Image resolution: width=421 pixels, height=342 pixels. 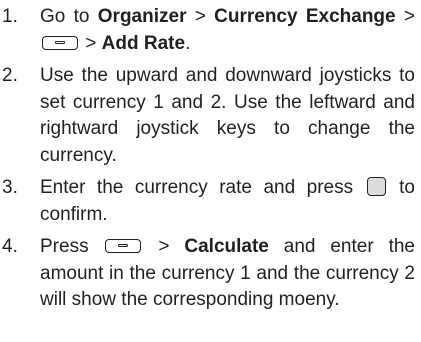 I want to click on step-text: Press, so click(x=72, y=246).